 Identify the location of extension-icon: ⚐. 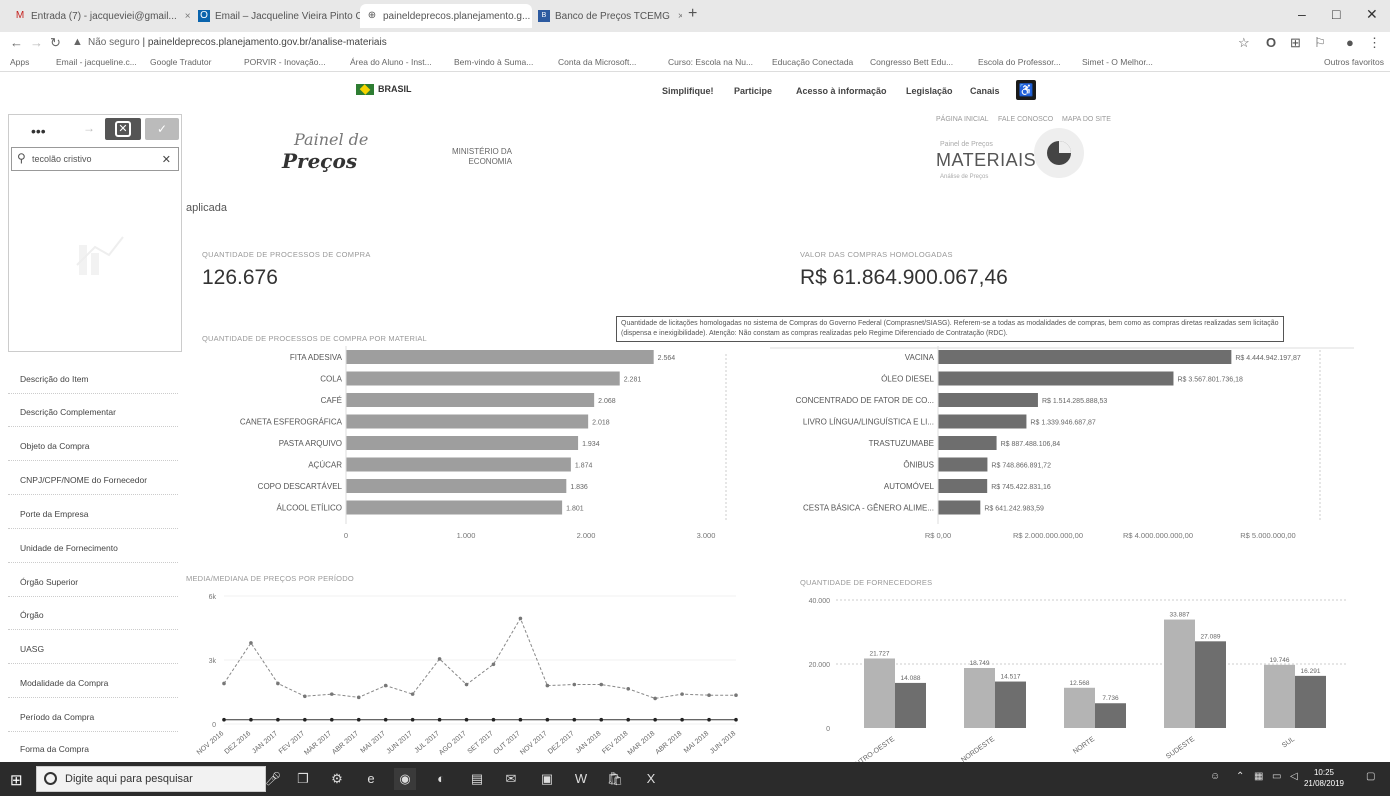
(1320, 43).